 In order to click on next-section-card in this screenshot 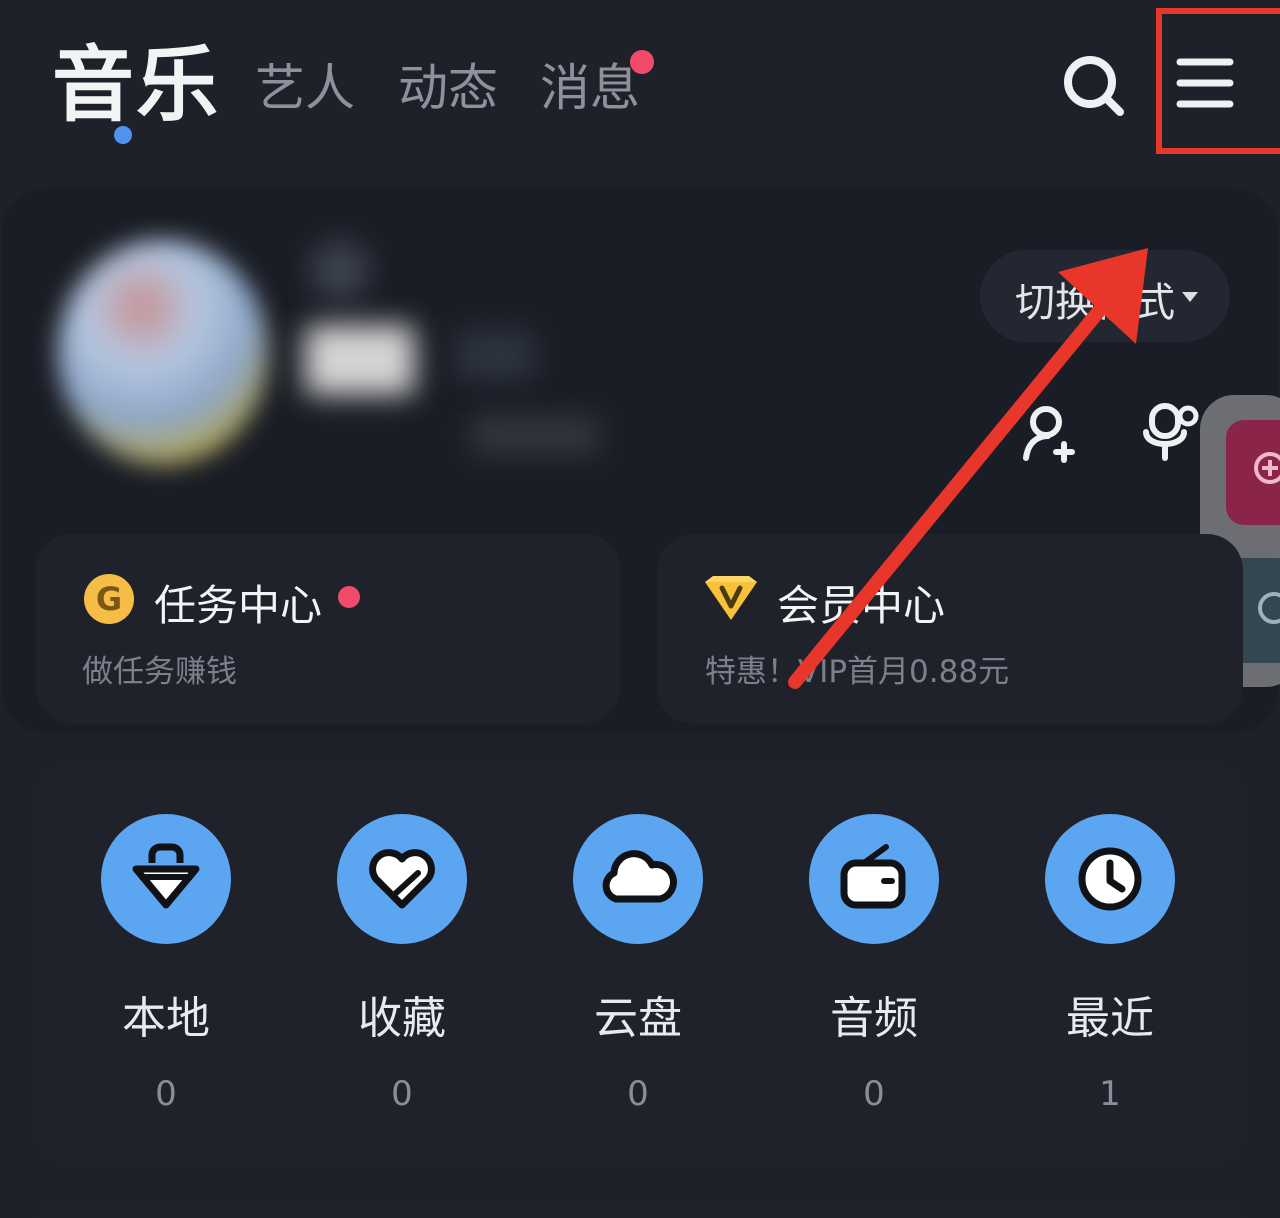, I will do `click(640, 1209)`.